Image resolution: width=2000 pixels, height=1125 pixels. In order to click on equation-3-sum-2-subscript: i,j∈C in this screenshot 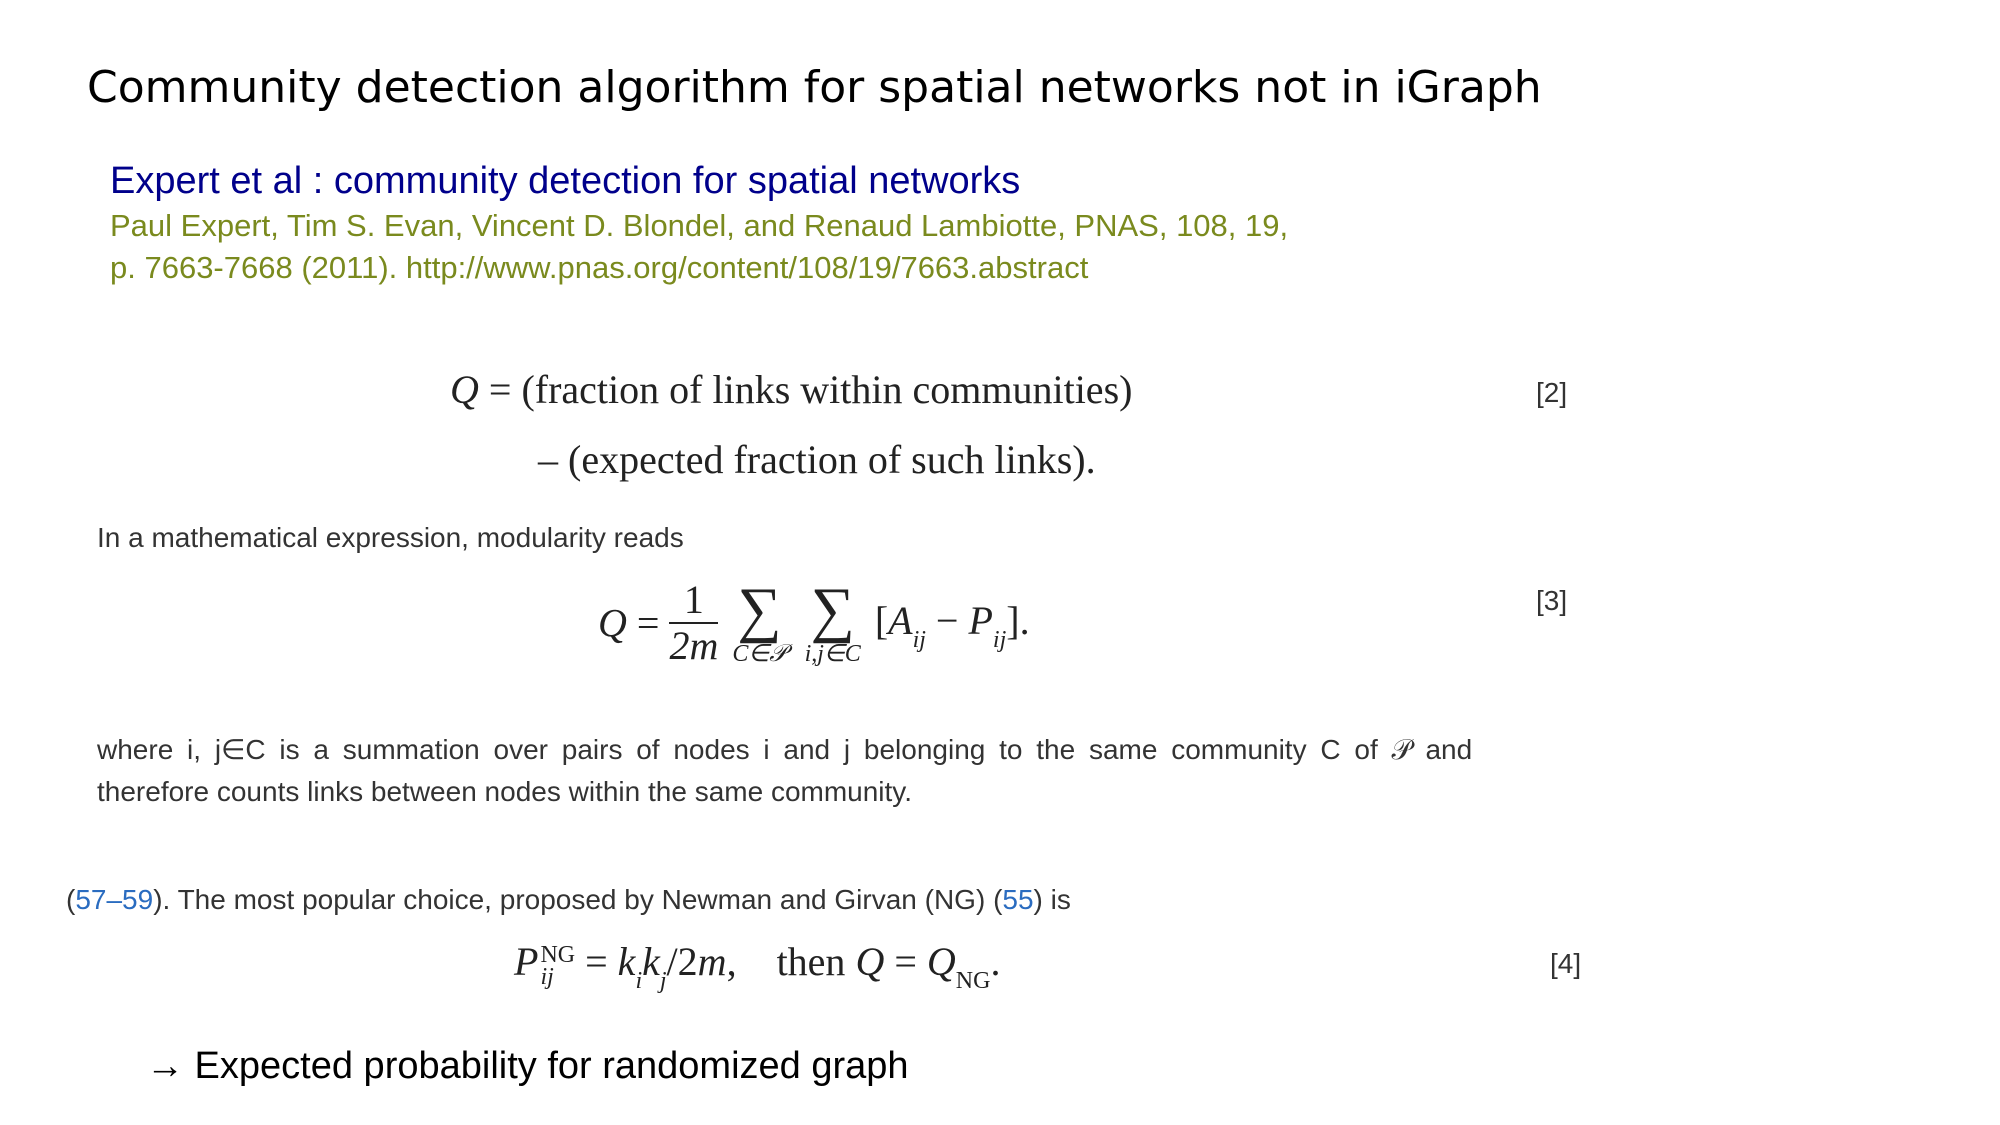, I will do `click(832, 654)`.